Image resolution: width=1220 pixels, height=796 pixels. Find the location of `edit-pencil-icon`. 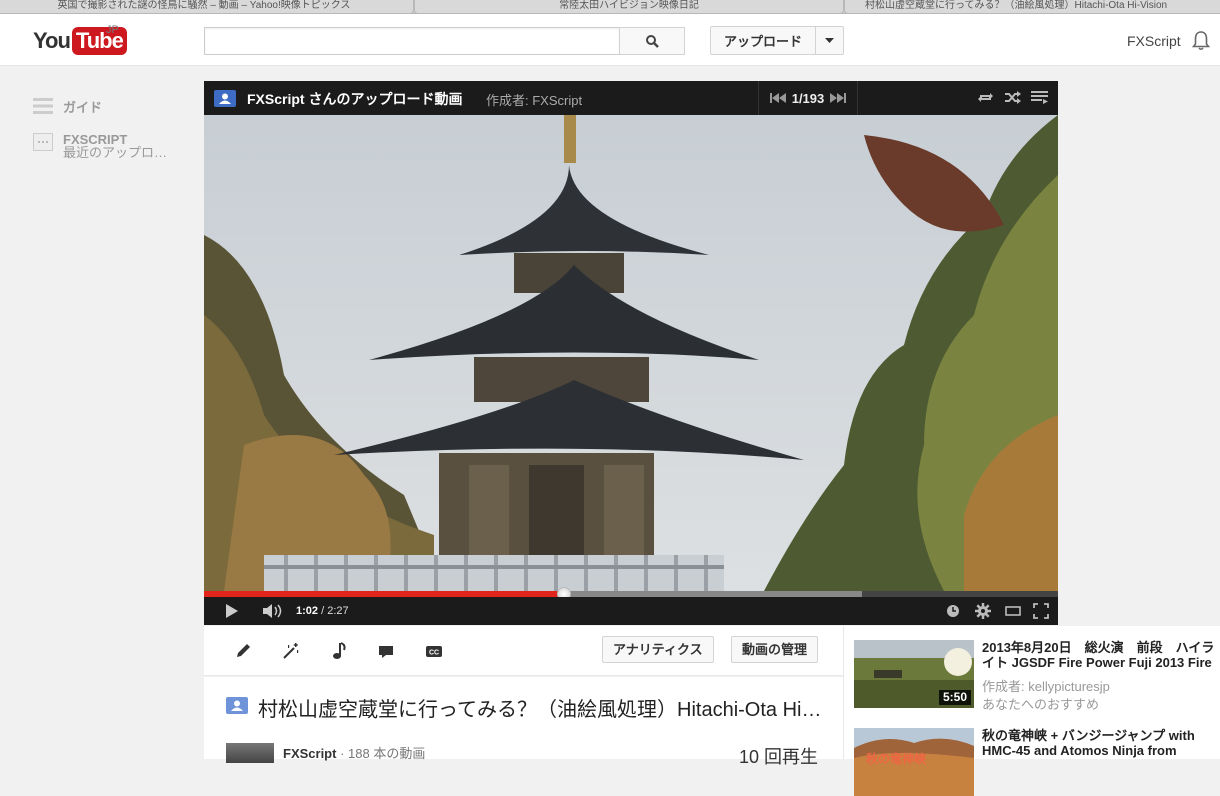

edit-pencil-icon is located at coordinates (243, 651).